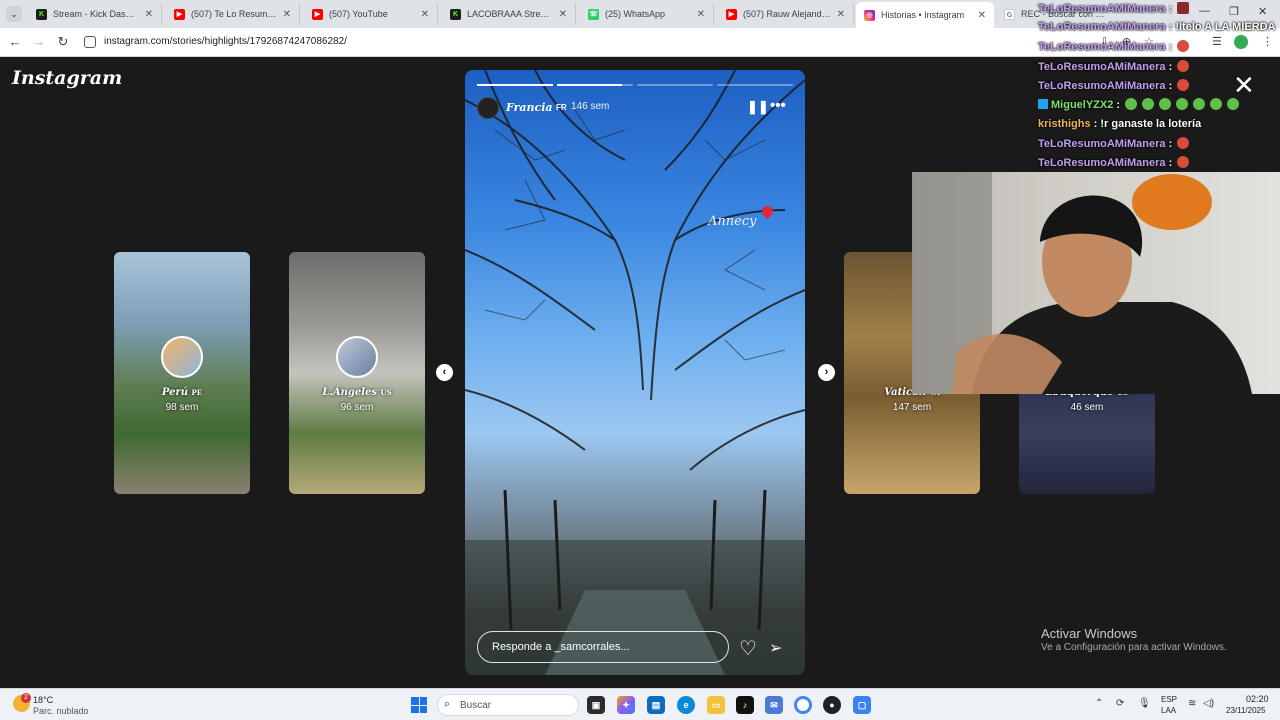 The width and height of the screenshot is (1280, 720). What do you see at coordinates (1267, 41) in the screenshot?
I see `menu-kebab-icon: ⋮` at bounding box center [1267, 41].